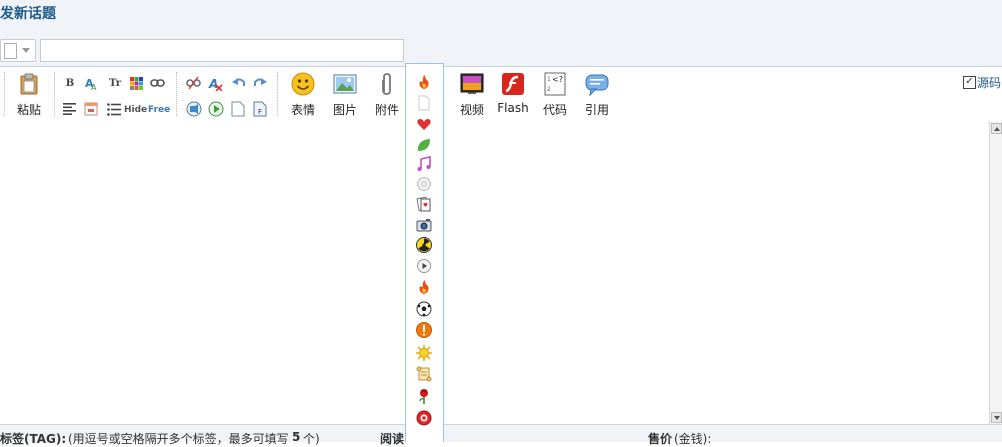  What do you see at coordinates (216, 109) in the screenshot?
I see `media-icon` at bounding box center [216, 109].